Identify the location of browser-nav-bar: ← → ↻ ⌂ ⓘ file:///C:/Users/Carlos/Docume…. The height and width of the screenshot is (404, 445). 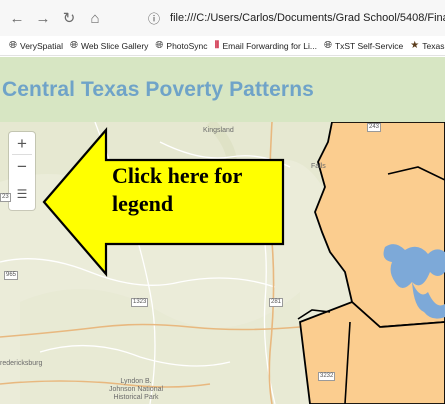
(222, 18).